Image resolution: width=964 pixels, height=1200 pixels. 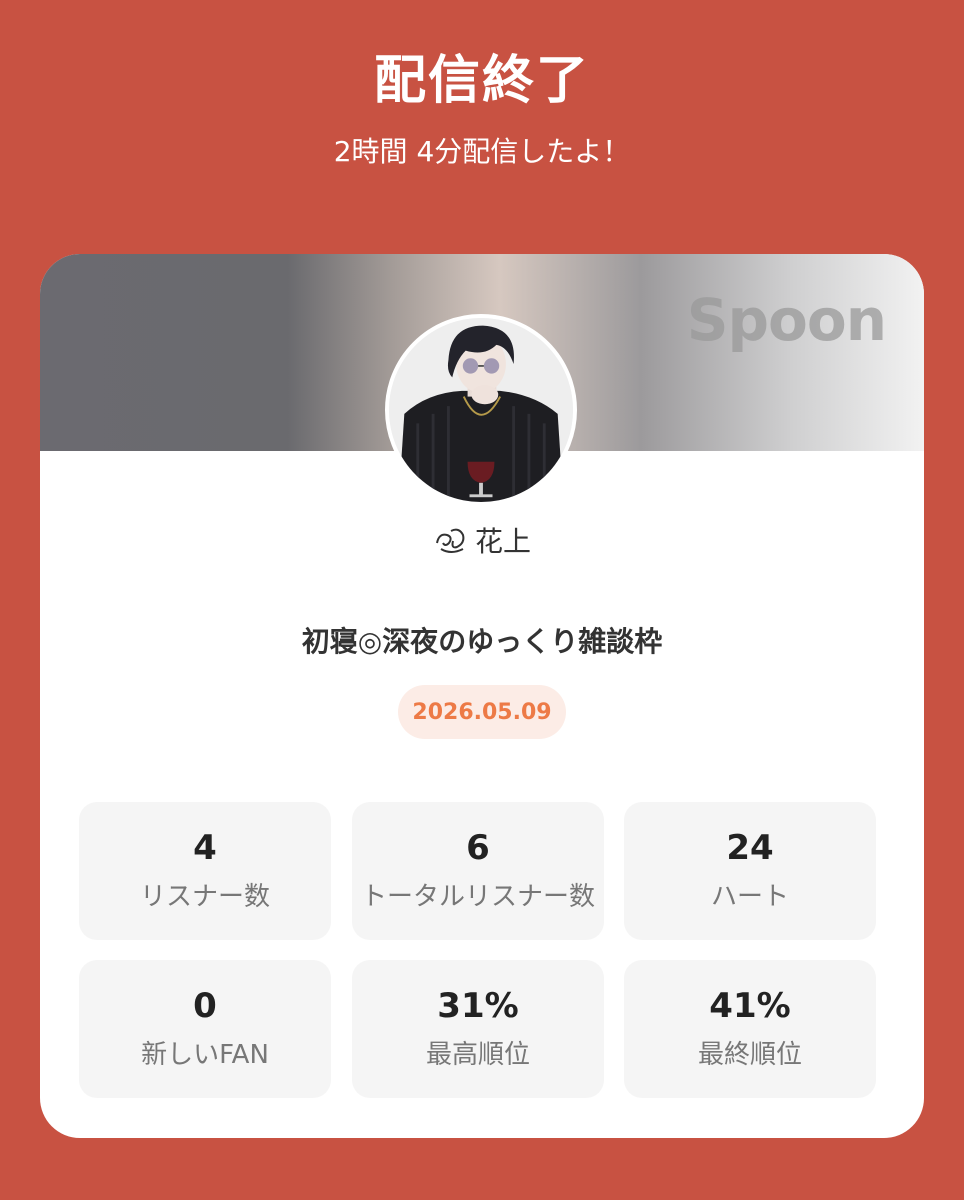 I want to click on date-badge: 2026.05.09, so click(x=482, y=712).